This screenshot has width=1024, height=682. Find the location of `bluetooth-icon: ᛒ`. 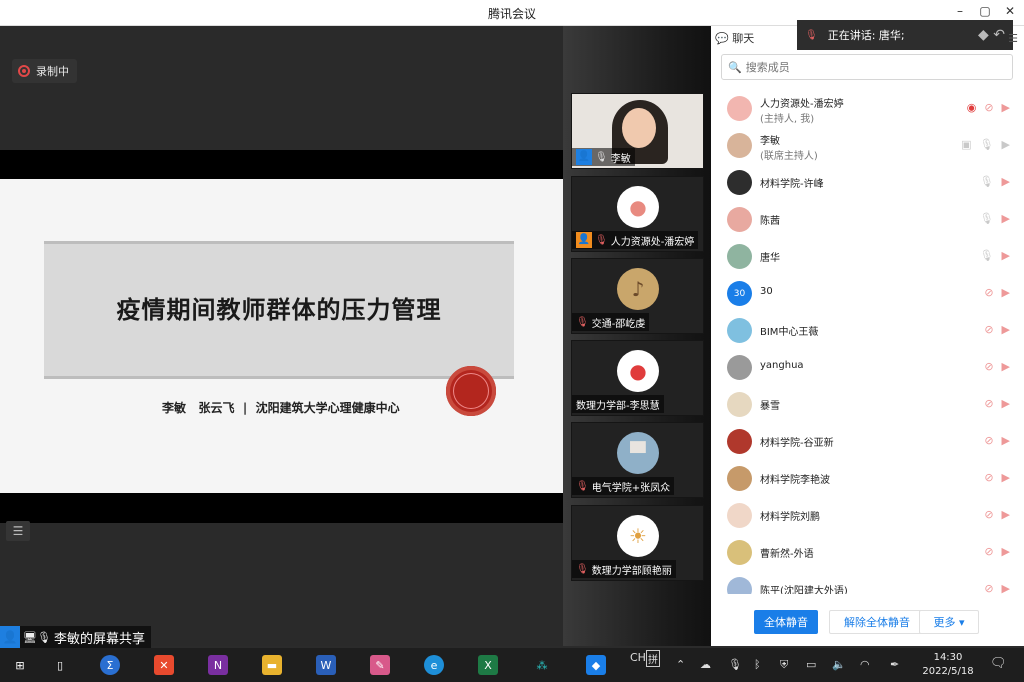

bluetooth-icon: ᛒ is located at coordinates (757, 664).